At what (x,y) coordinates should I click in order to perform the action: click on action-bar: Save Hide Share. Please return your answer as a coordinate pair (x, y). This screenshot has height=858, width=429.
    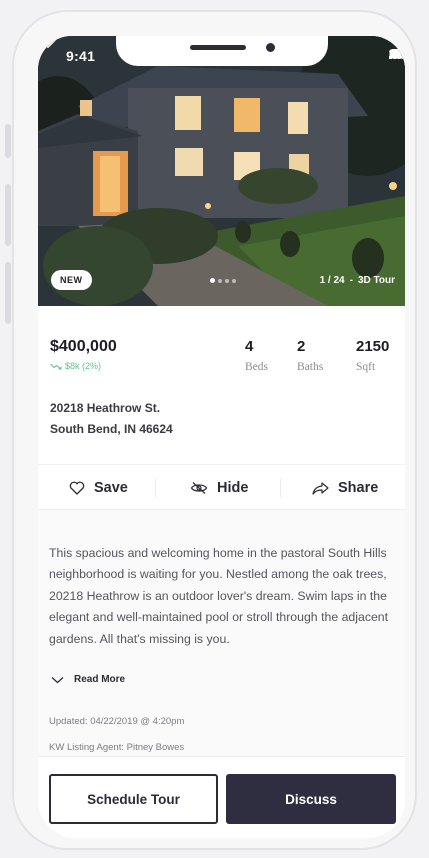
    Looking at the image, I should click on (221, 487).